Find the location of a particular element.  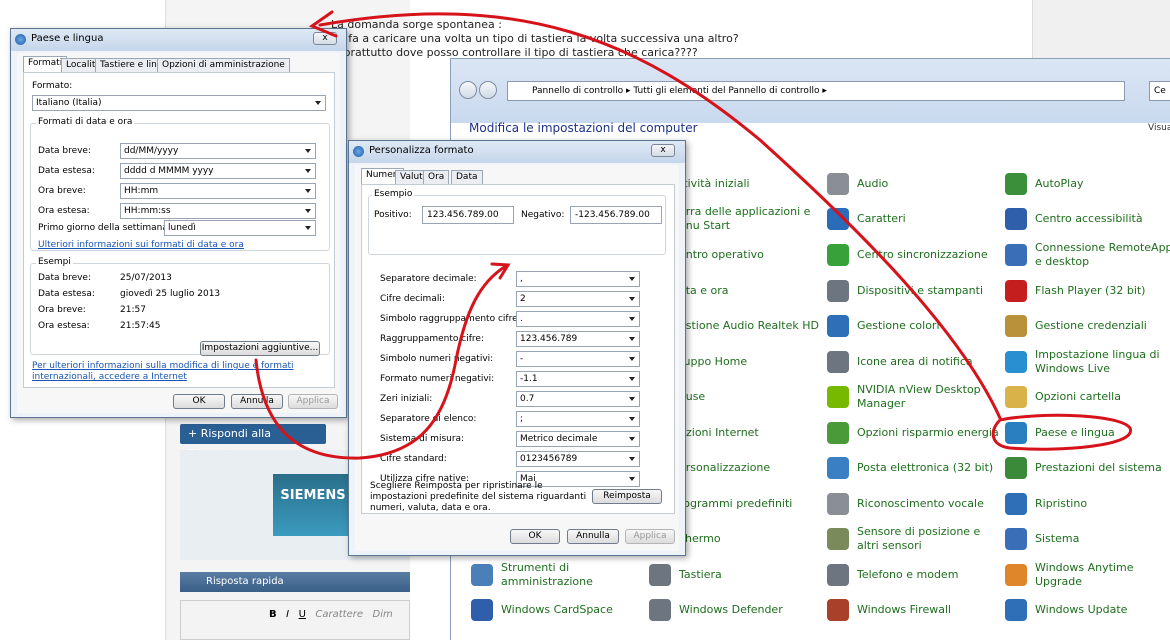

control-panel-item: Opzioni cartella is located at coordinates (1087, 397).